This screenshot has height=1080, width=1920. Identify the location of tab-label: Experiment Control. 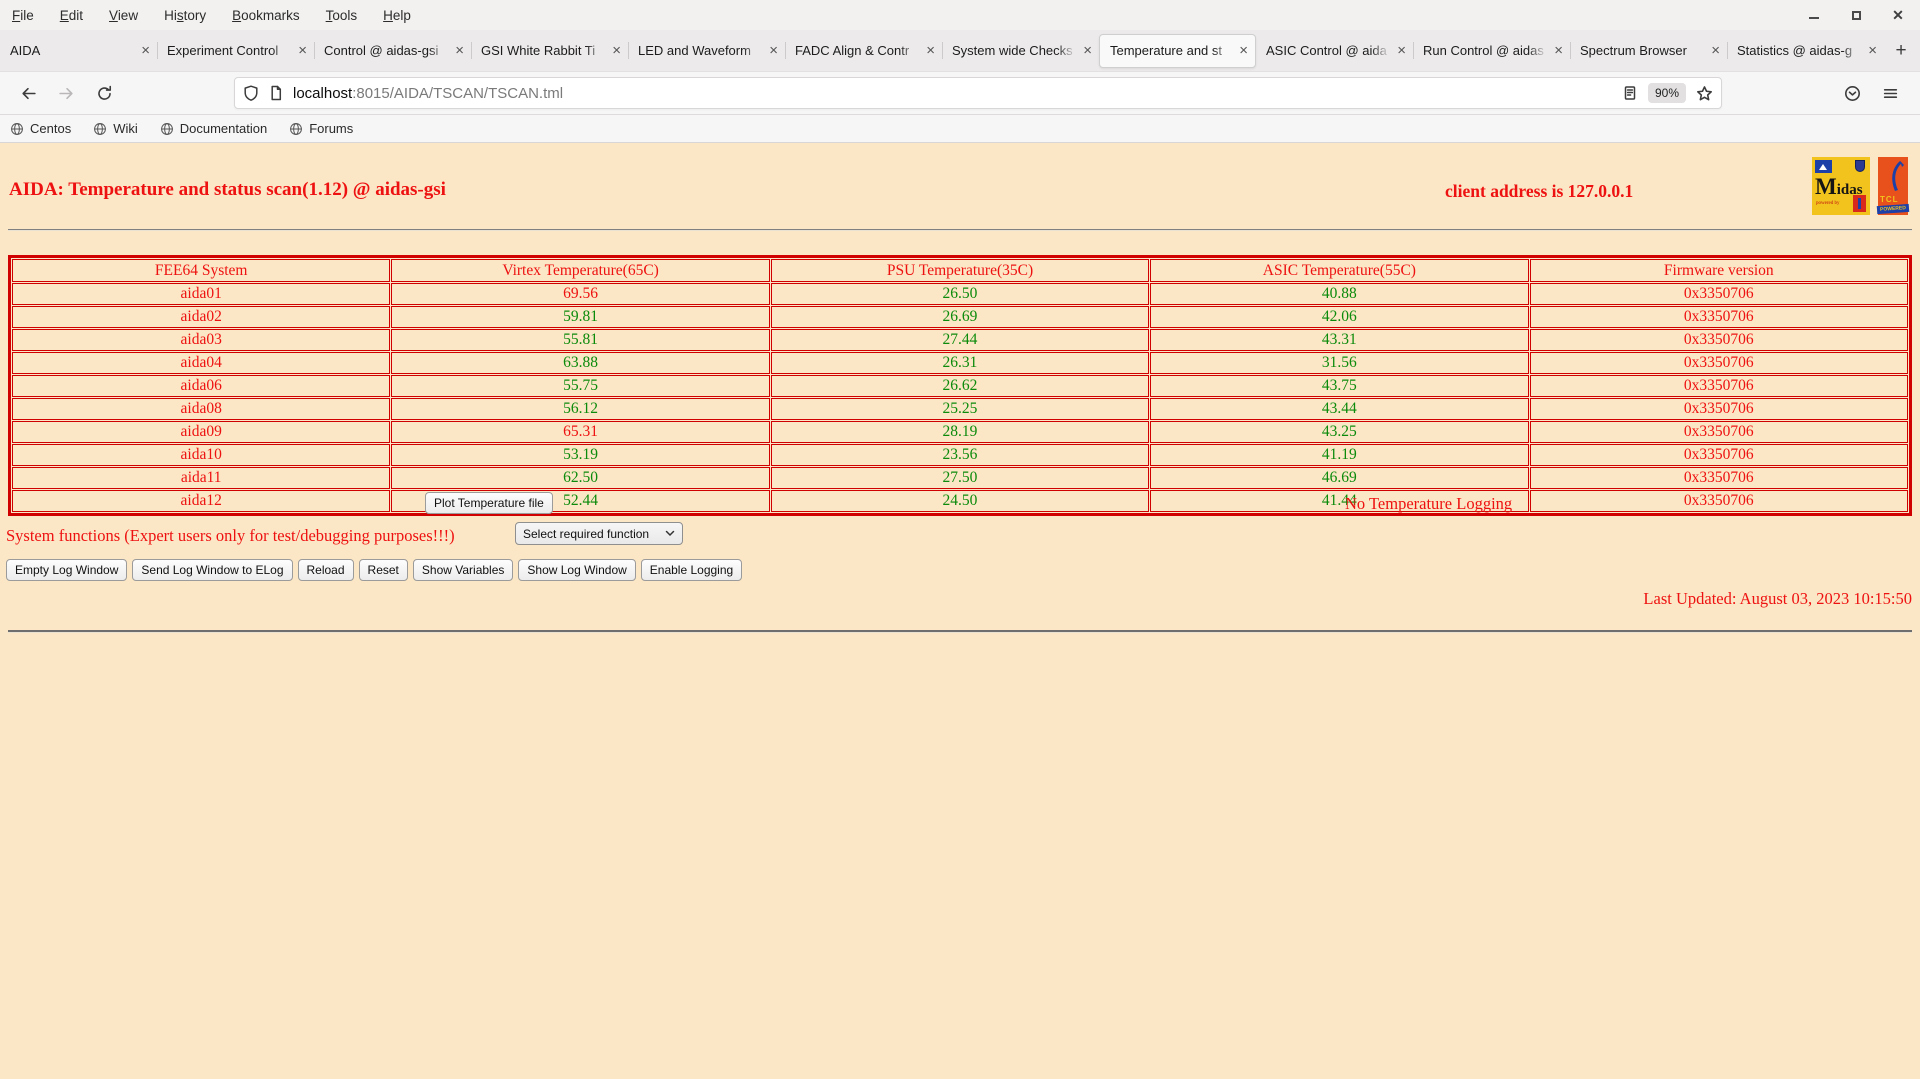
(223, 50).